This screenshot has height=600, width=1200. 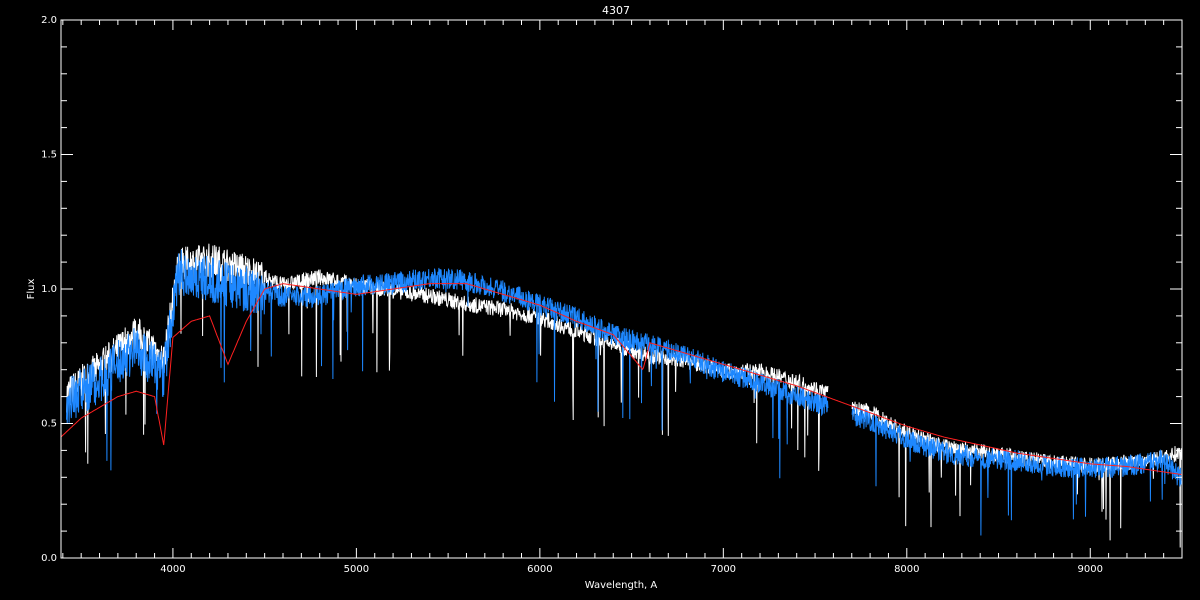 What do you see at coordinates (621, 585) in the screenshot?
I see `x-axis-label: Wavelength, A` at bounding box center [621, 585].